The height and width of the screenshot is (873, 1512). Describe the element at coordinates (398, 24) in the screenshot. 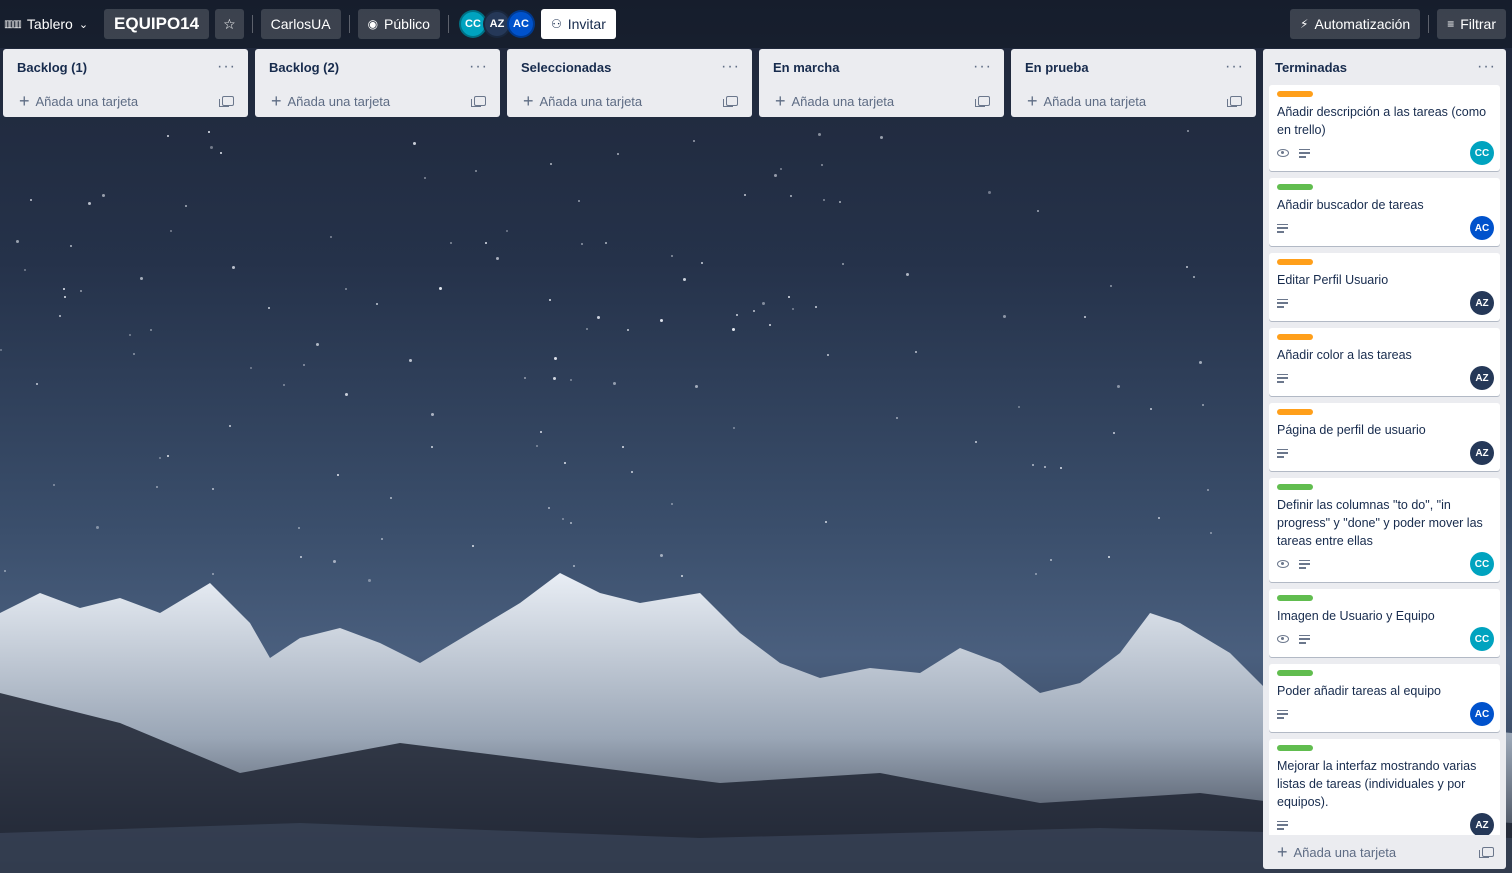

I see `visibility-button: ◉ Público` at that location.